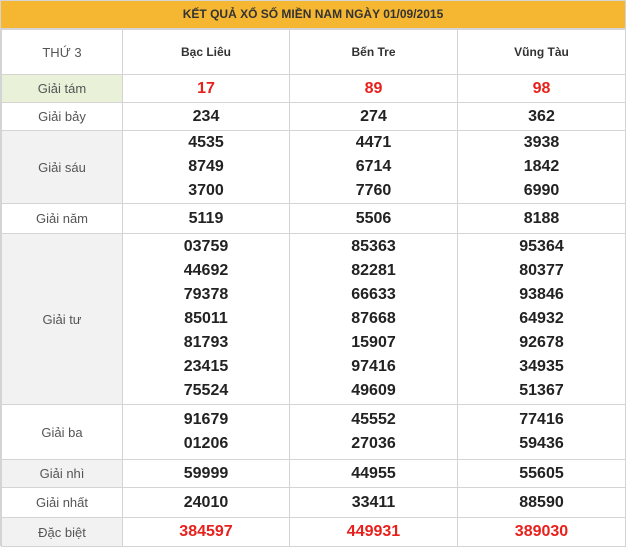  Describe the element at coordinates (62, 532) in the screenshot. I see `prize-label: Đặc biệt` at that location.